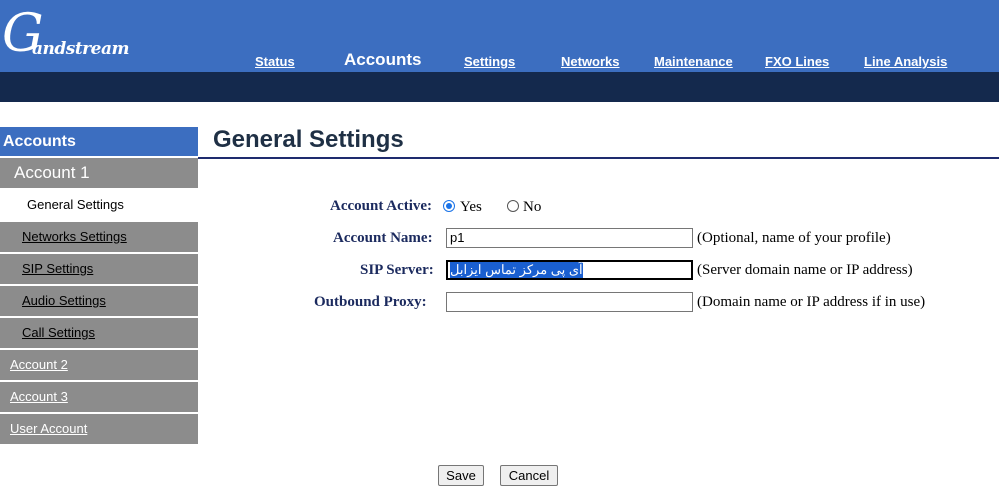  Describe the element at coordinates (499, 87) in the screenshot. I see `header-dark-bar` at that location.